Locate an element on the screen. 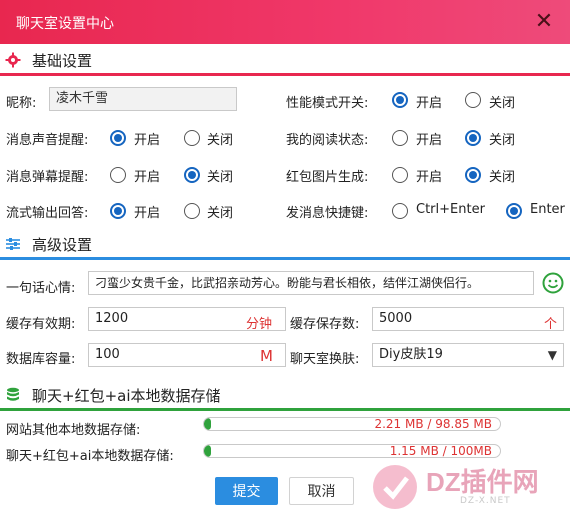 The width and height of the screenshot is (570, 522). title-bar: 聊天室设置中心 ✕ is located at coordinates (285, 22).